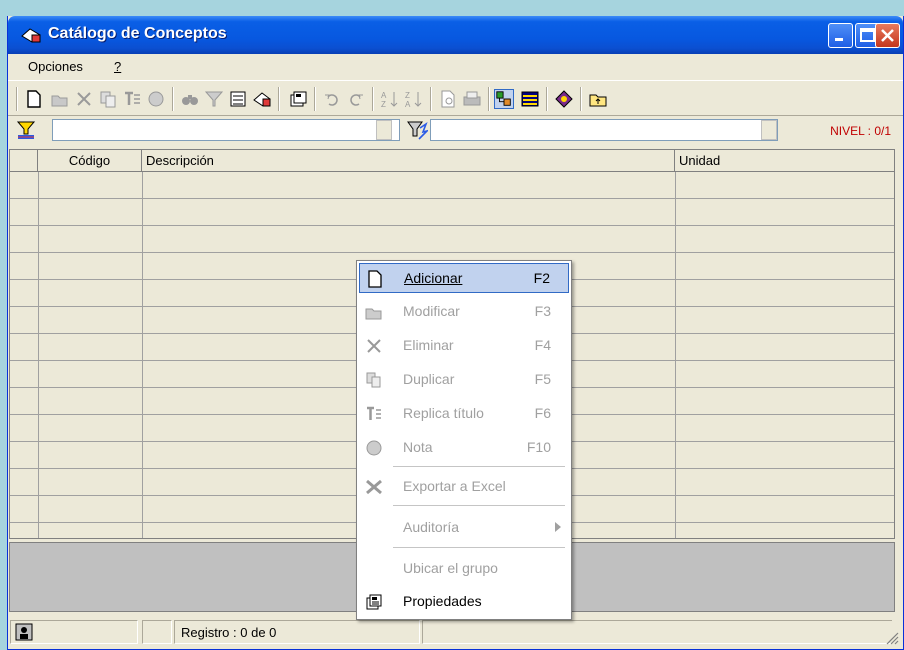  I want to click on menu-item-label: Auditoría, so click(431, 527).